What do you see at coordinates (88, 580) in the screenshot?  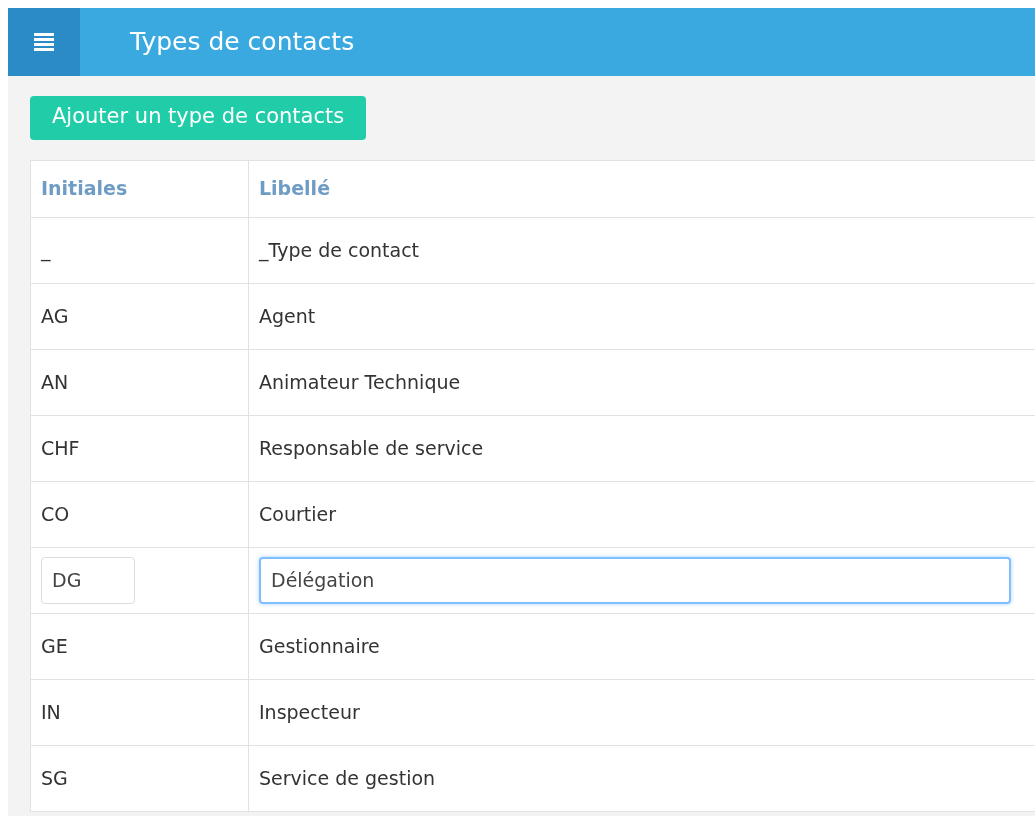 I see `initials-field: DG` at bounding box center [88, 580].